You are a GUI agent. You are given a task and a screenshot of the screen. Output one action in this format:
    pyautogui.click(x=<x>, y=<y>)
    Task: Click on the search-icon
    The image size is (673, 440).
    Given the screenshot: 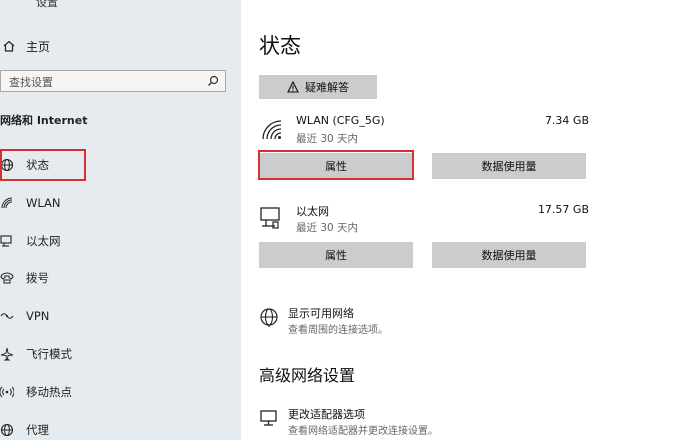 What is the action you would take?
    pyautogui.click(x=213, y=80)
    